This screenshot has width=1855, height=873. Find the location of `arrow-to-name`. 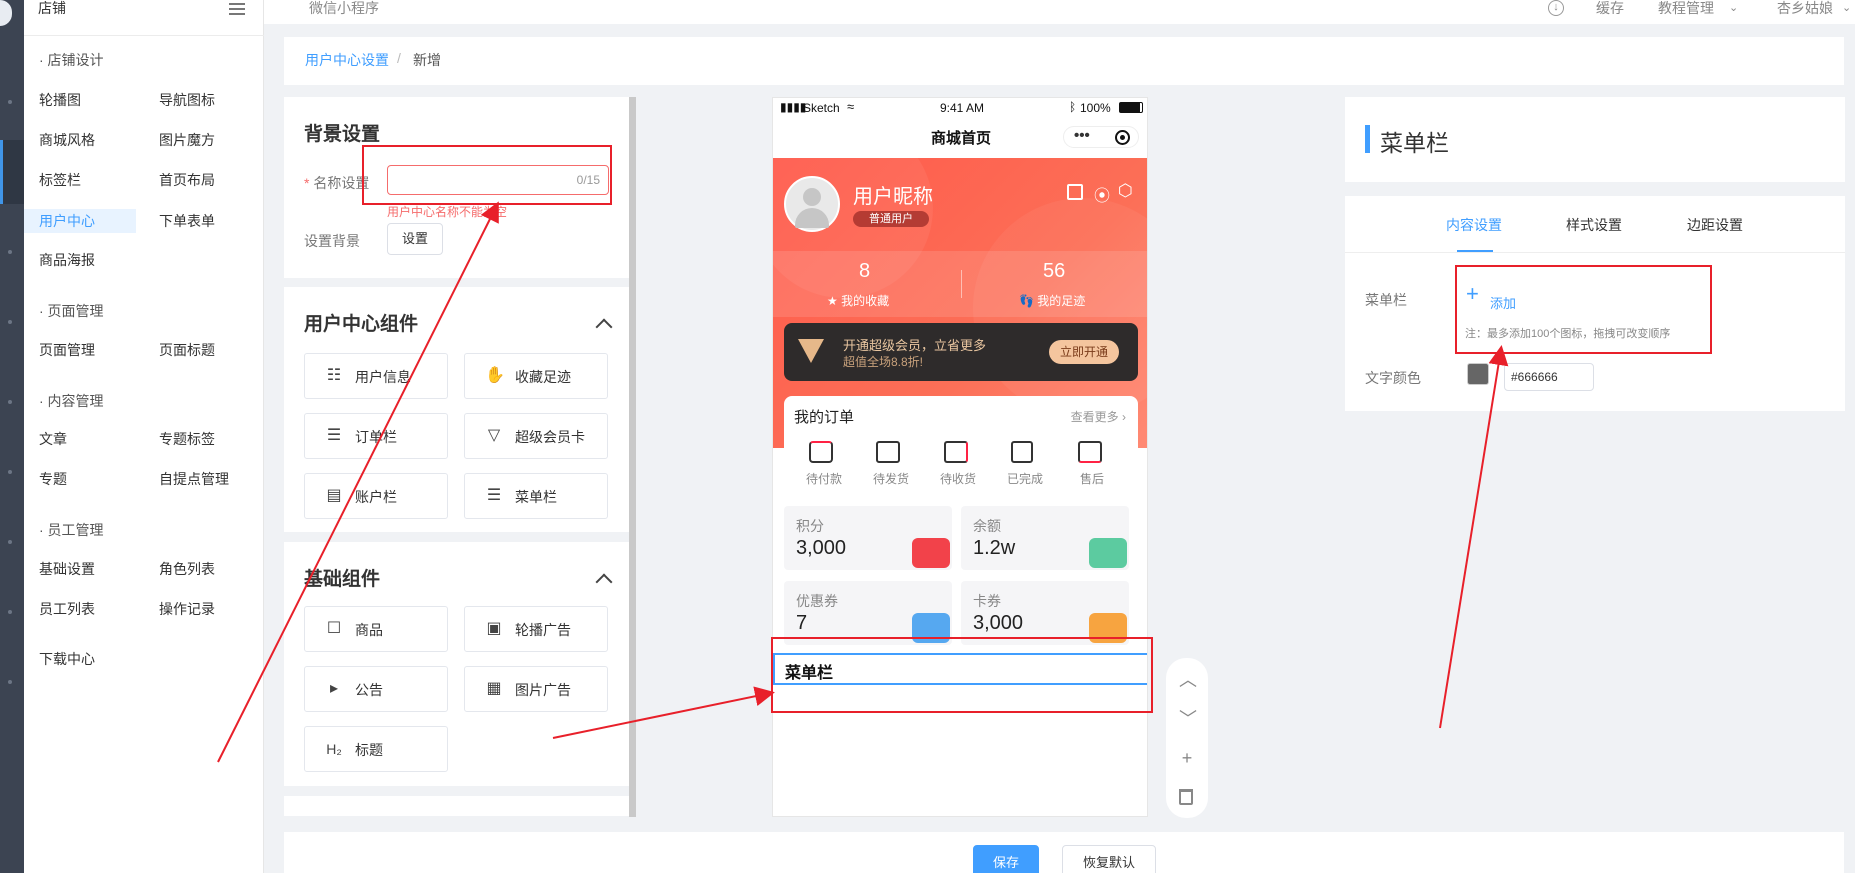

arrow-to-name is located at coordinates (358, 482).